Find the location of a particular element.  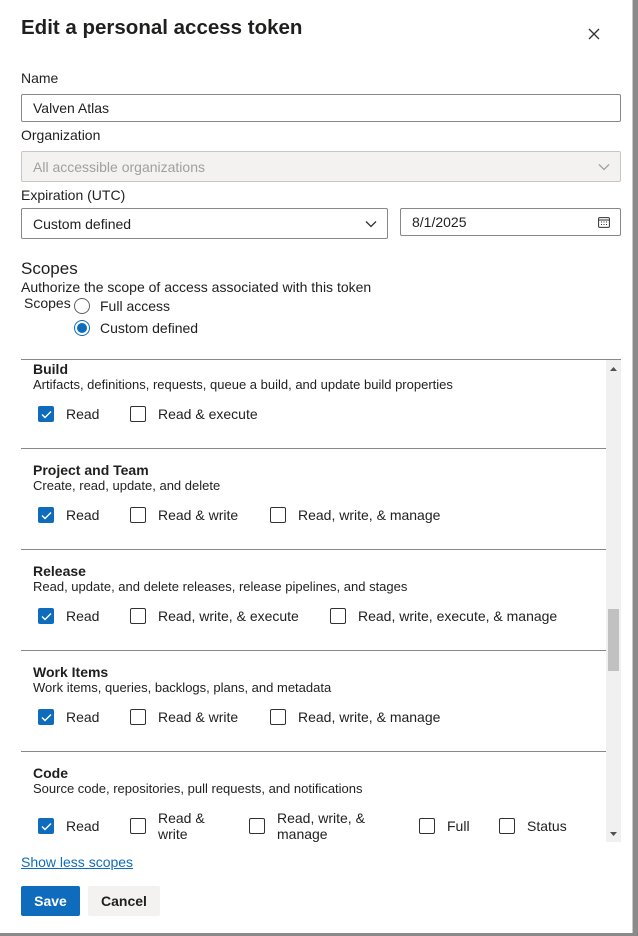

build-read-execute-checkbox: Read & execute is located at coordinates (194, 414).